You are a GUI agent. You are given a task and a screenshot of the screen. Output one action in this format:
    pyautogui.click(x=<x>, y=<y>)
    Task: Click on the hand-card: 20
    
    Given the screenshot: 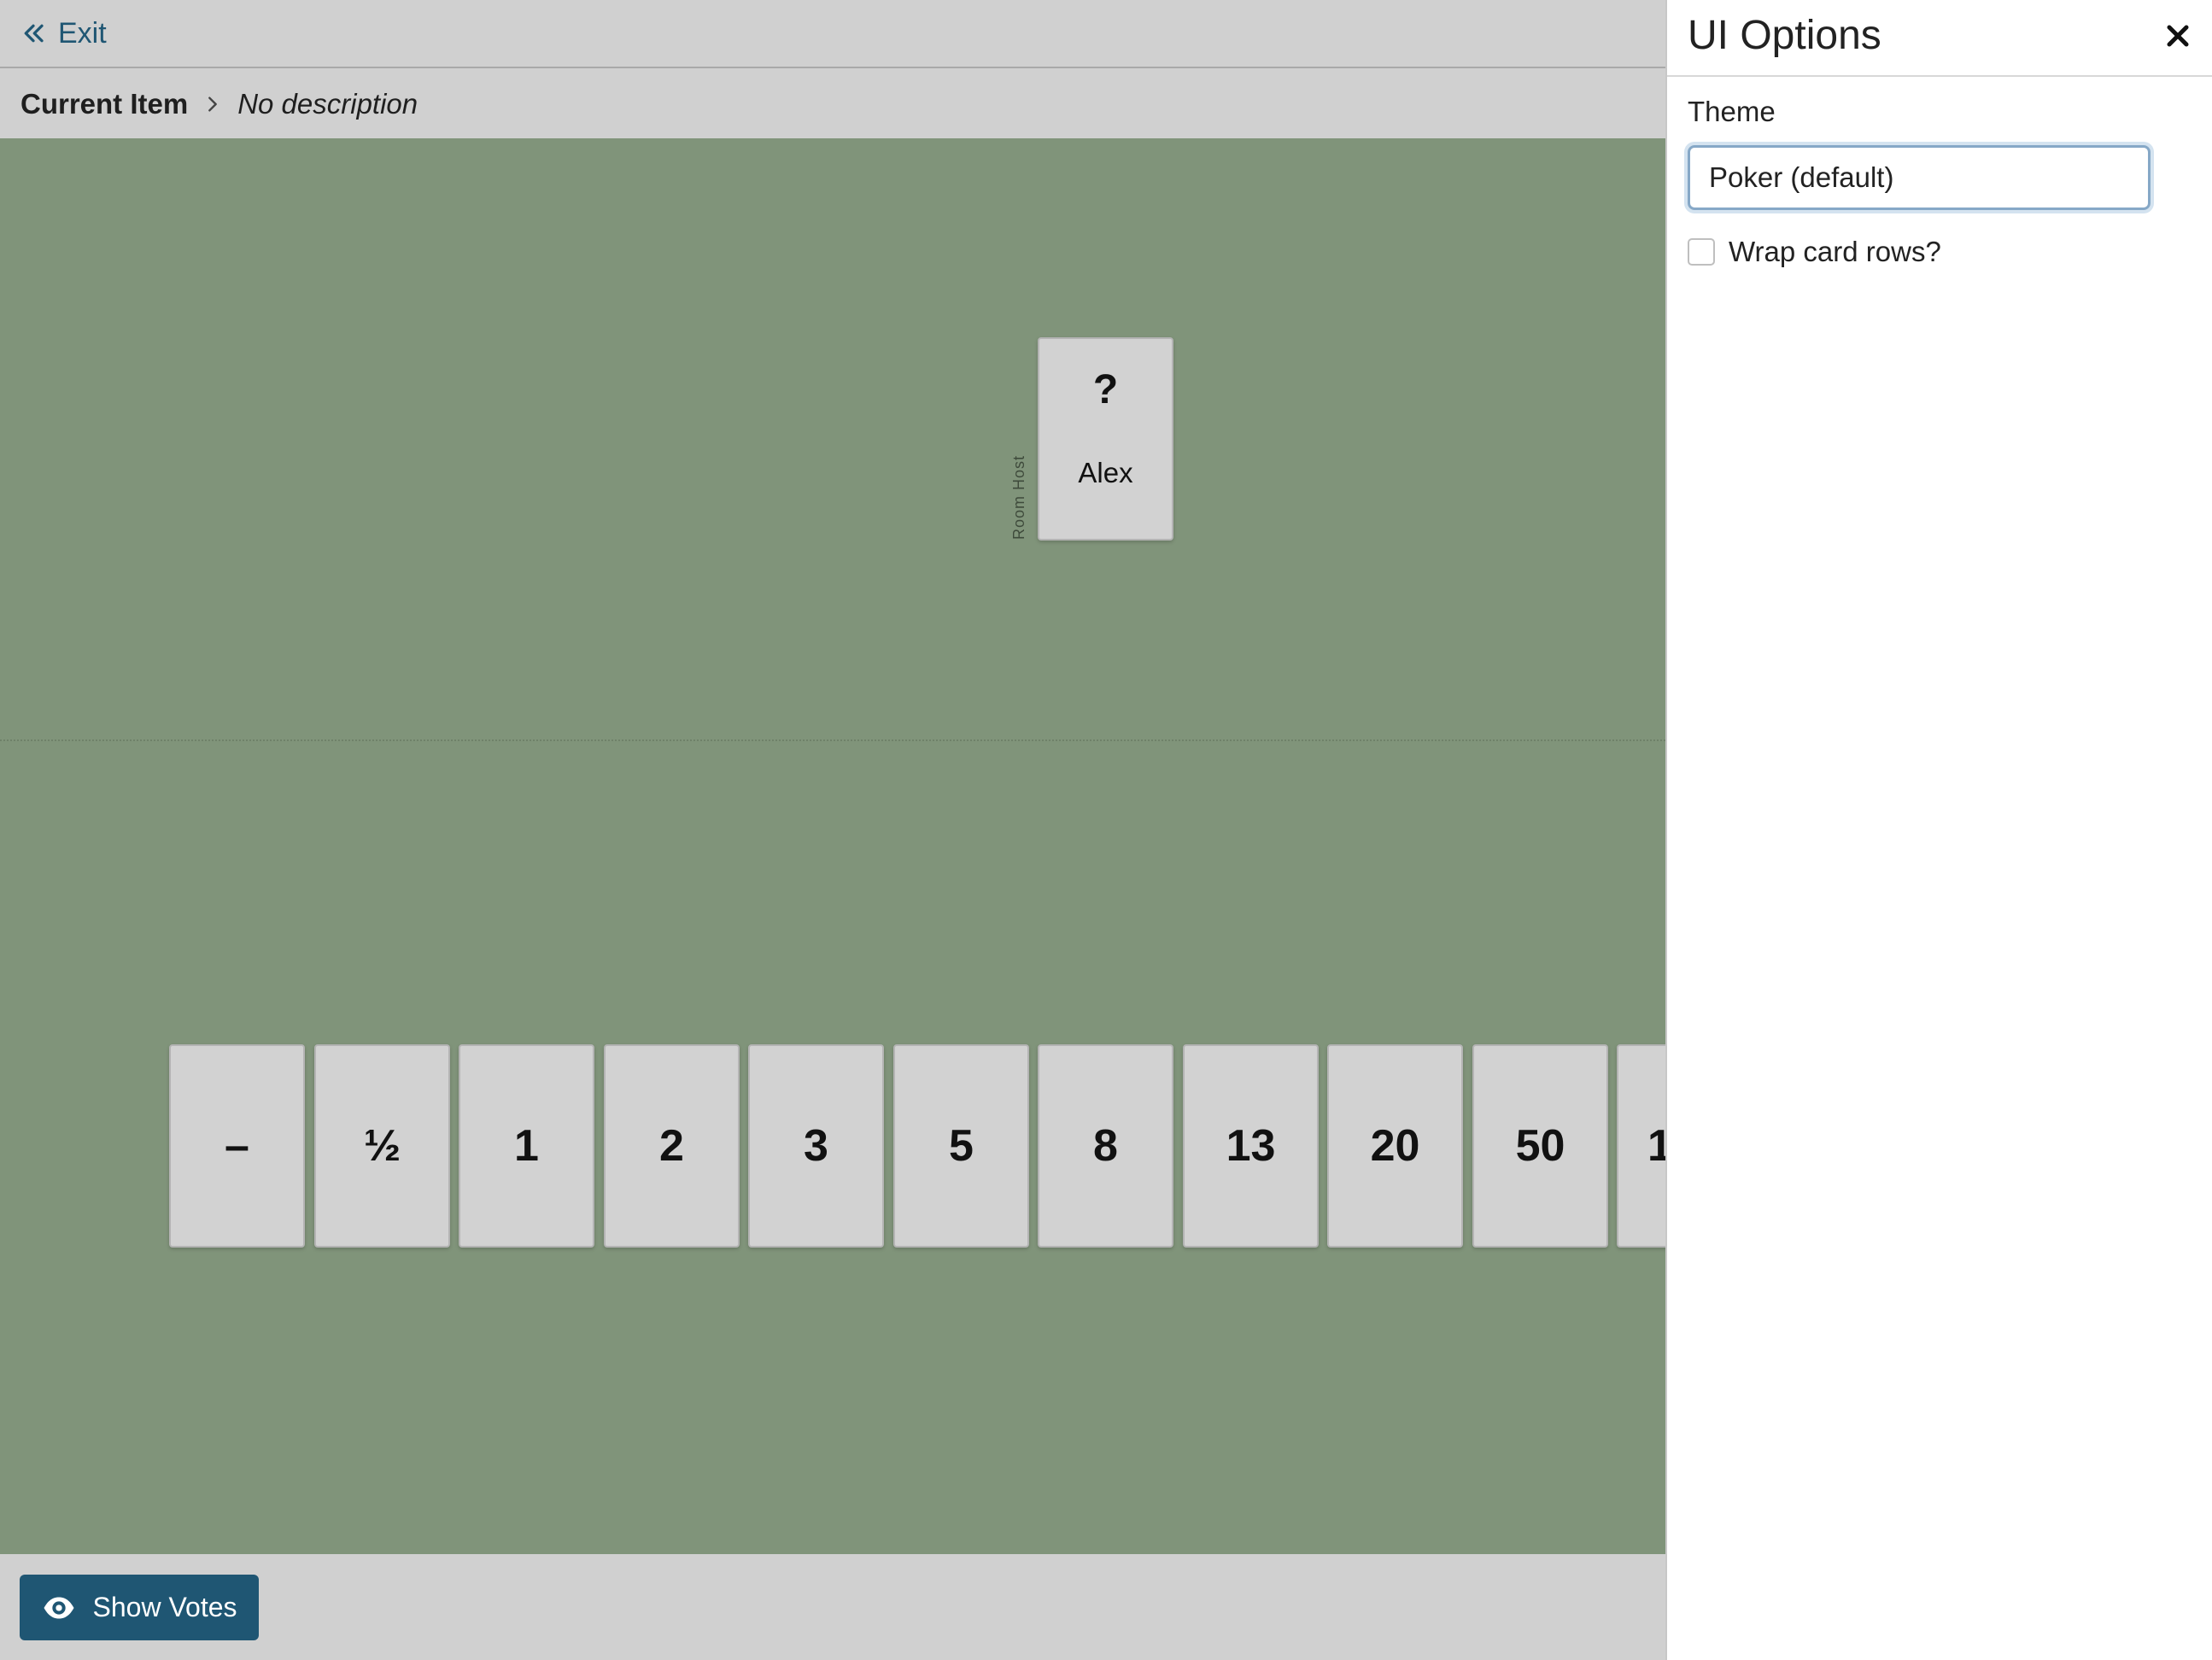 What is the action you would take?
    pyautogui.click(x=1395, y=1146)
    